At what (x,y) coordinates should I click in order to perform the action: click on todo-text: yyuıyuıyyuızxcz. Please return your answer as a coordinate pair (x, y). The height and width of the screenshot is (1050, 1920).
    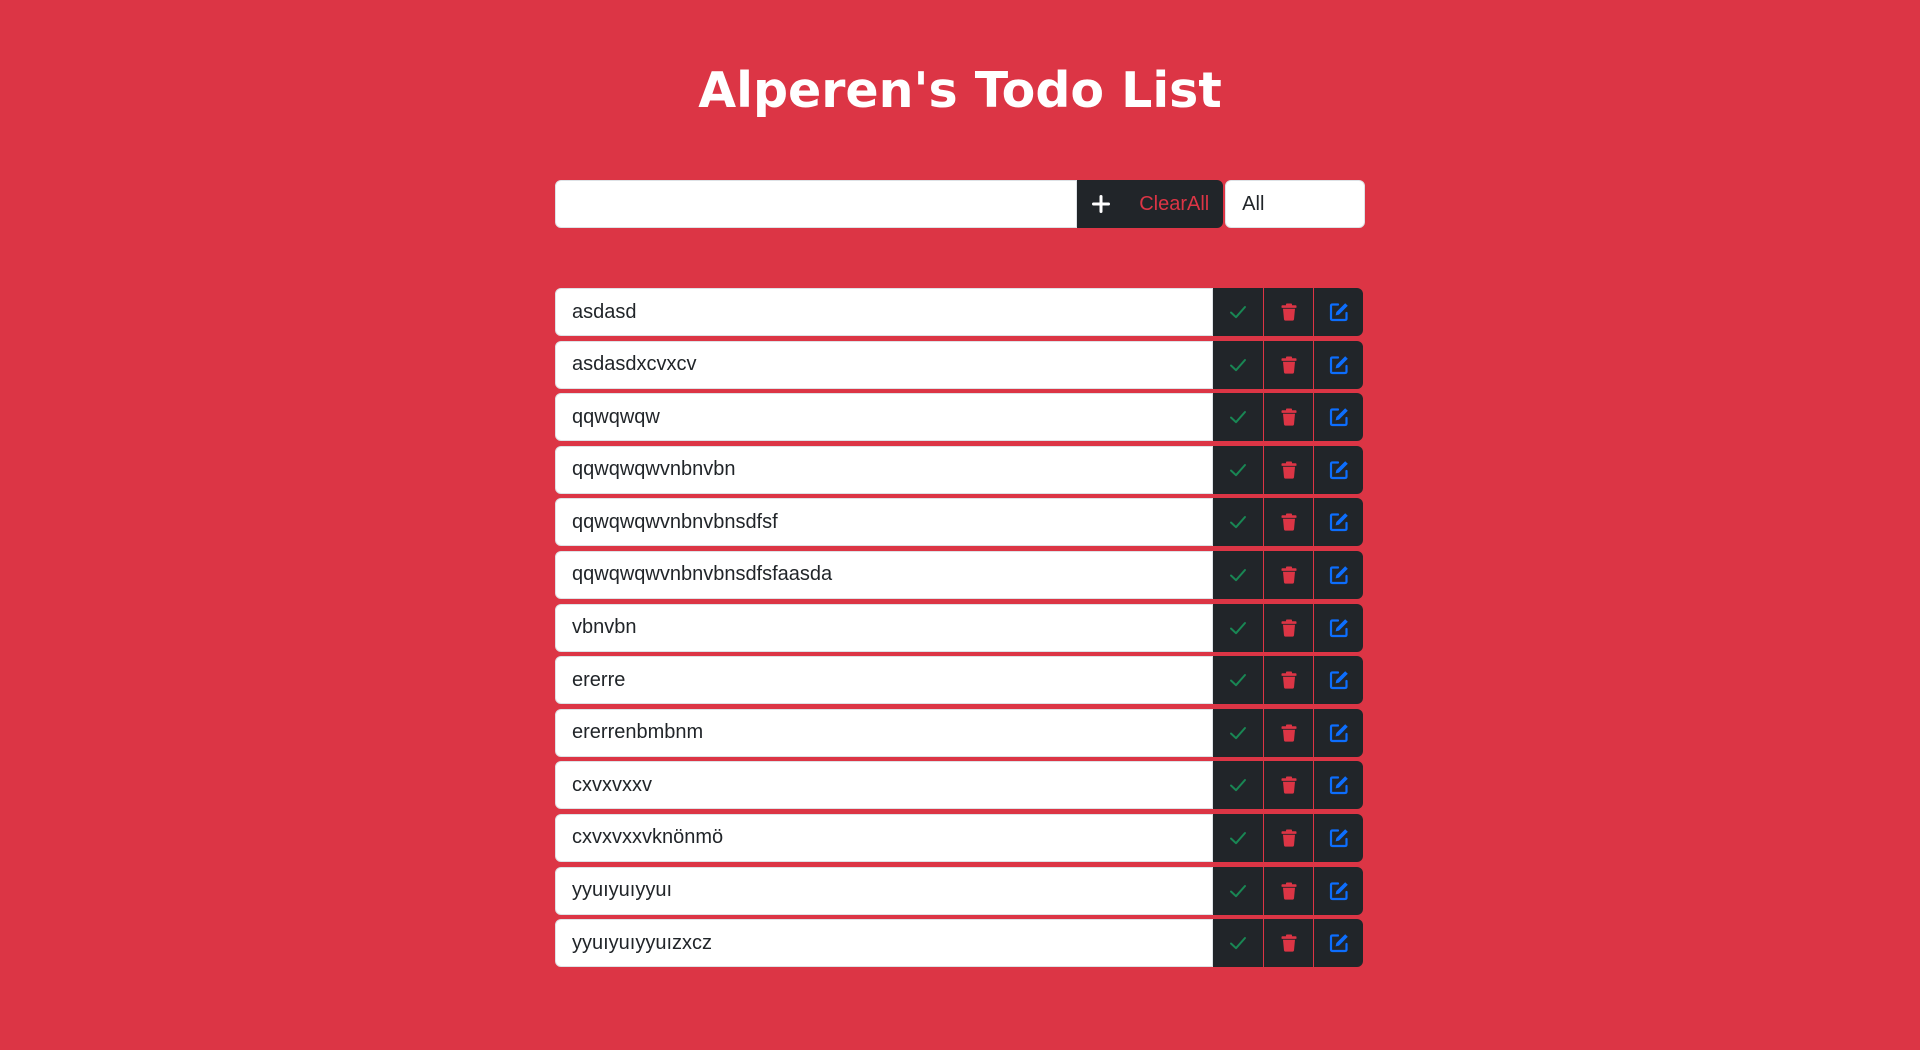
    Looking at the image, I should click on (884, 943).